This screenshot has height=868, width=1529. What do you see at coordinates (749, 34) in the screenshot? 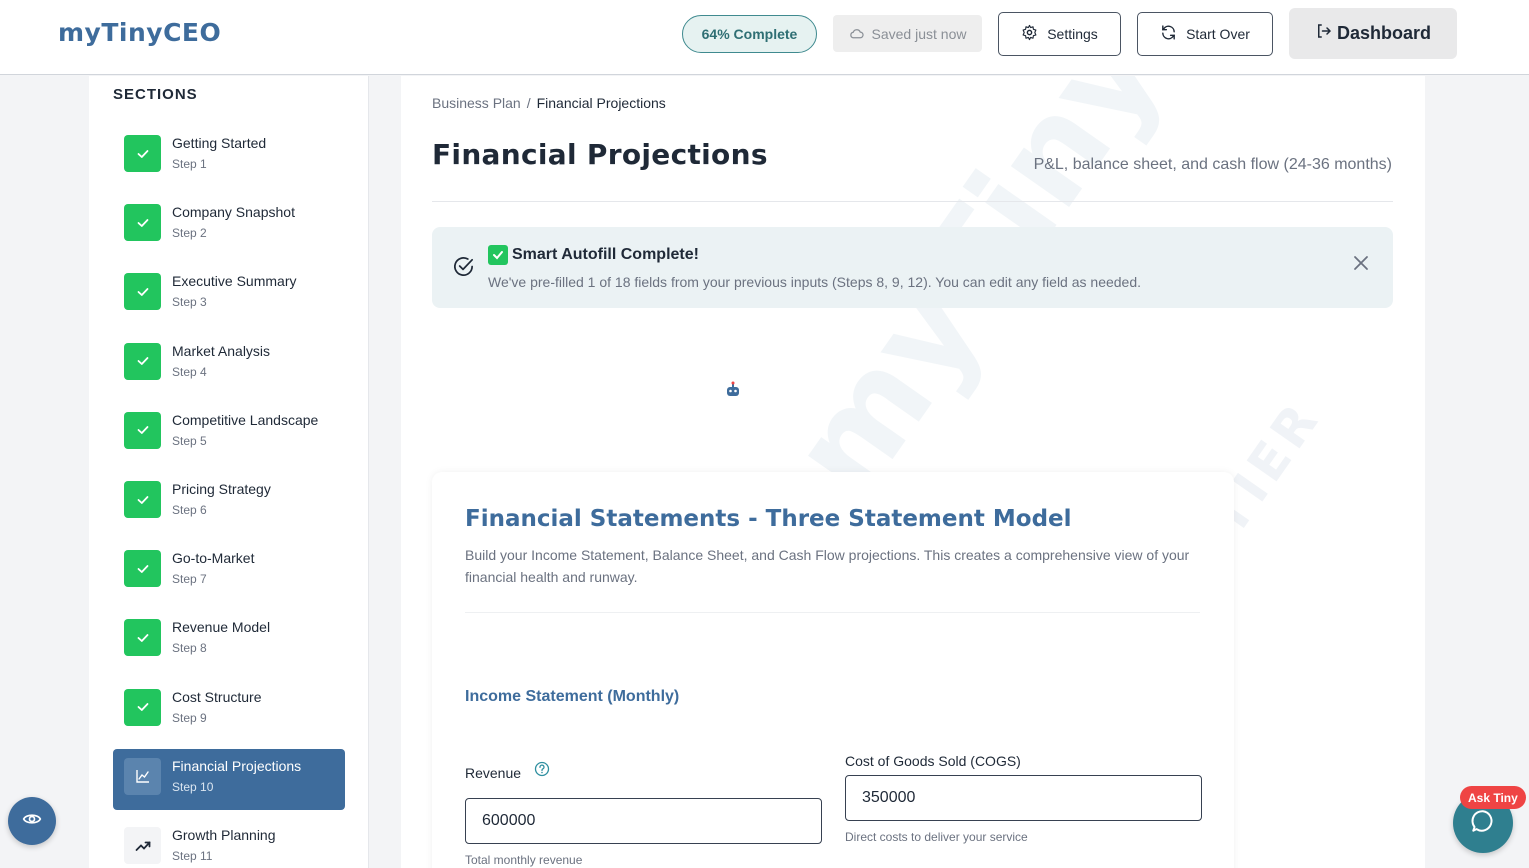
I see `progress-badge: 64% Complete` at bounding box center [749, 34].